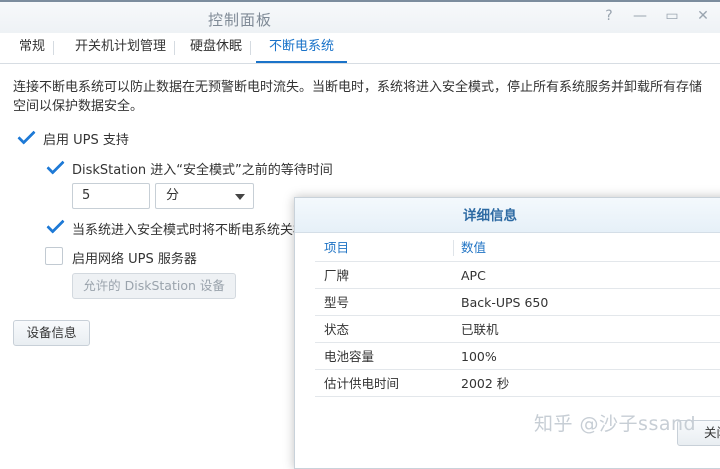  I want to click on row-item: 型号, so click(337, 302).